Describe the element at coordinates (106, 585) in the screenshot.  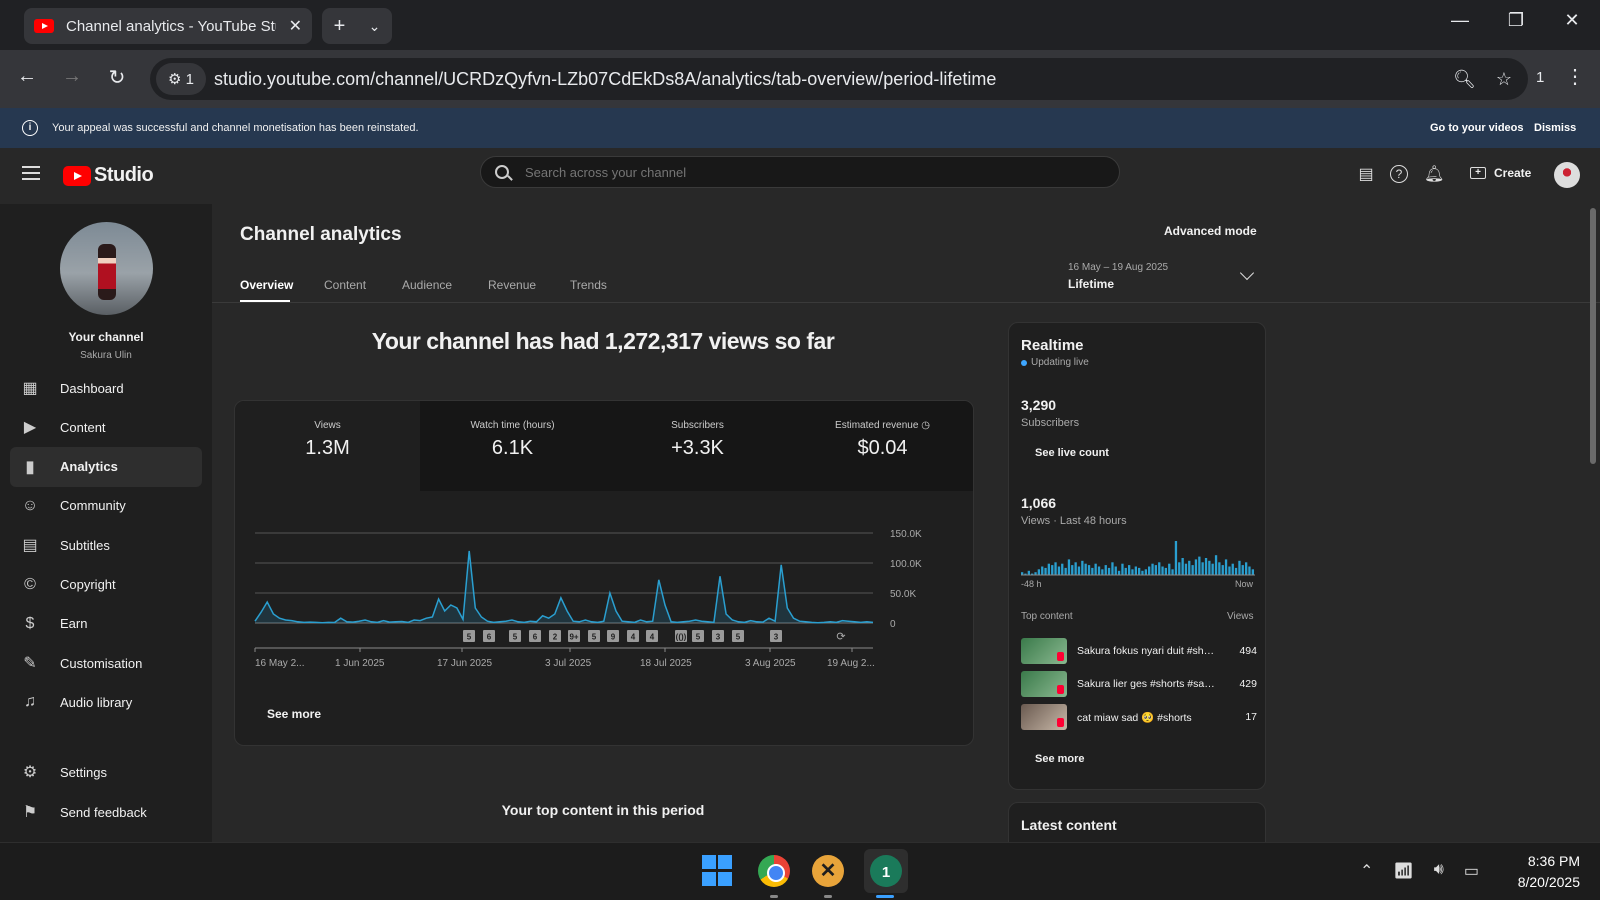
I see `sidebar-item-copyright: © Copyright` at that location.